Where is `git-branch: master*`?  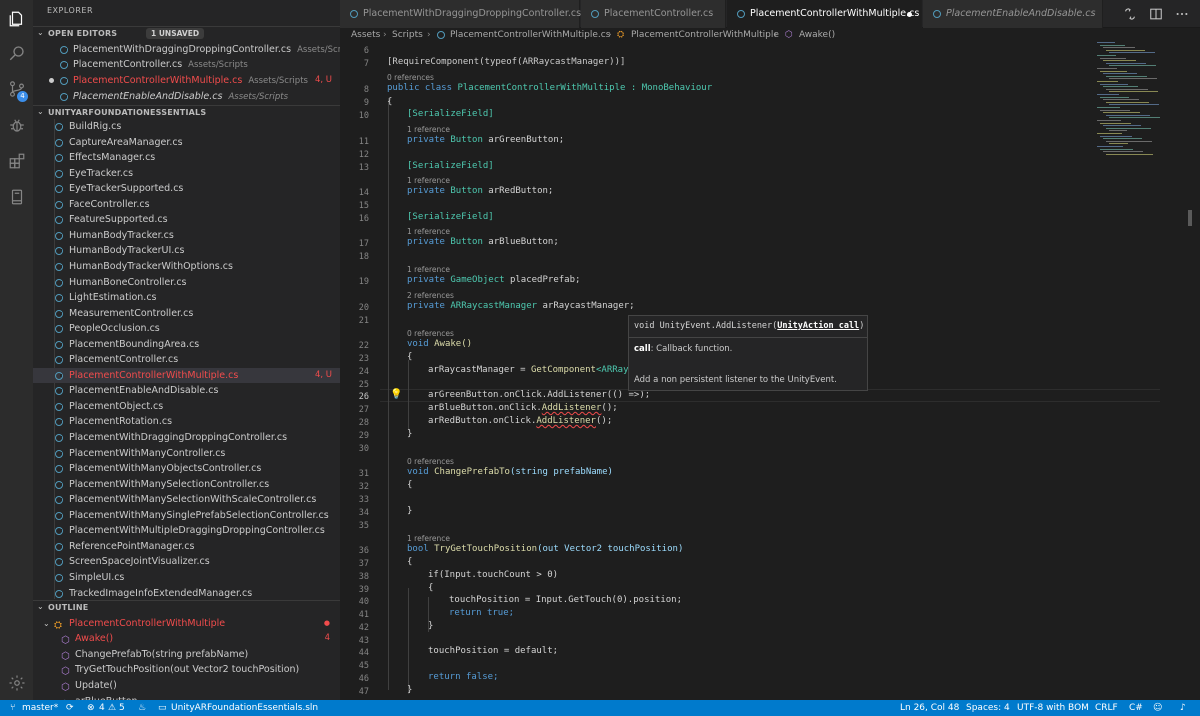 git-branch: master* is located at coordinates (40, 708).